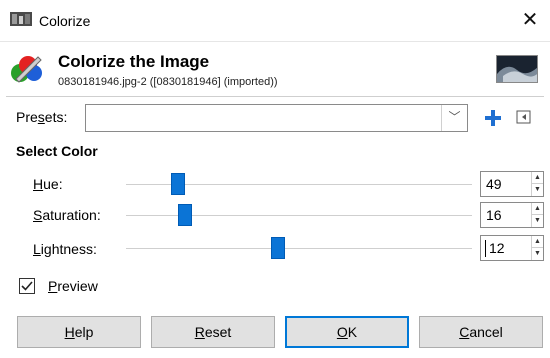 Image resolution: width=550 pixels, height=358 pixels. Describe the element at coordinates (57, 151) in the screenshot. I see `select-color-heading: Select Color` at that location.